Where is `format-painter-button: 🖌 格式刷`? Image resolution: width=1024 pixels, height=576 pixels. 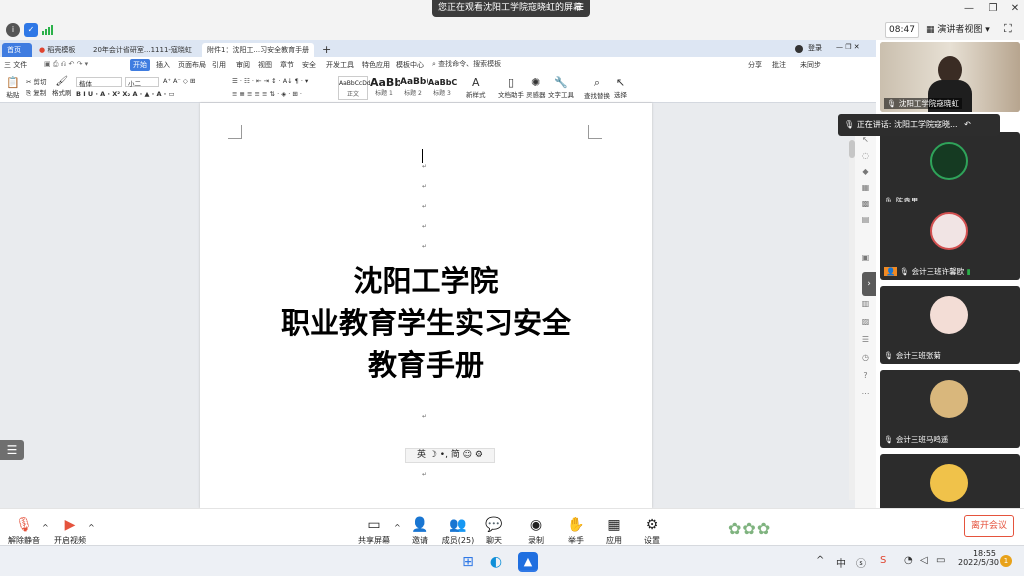 format-painter-button: 🖌 格式刷 is located at coordinates (62, 86).